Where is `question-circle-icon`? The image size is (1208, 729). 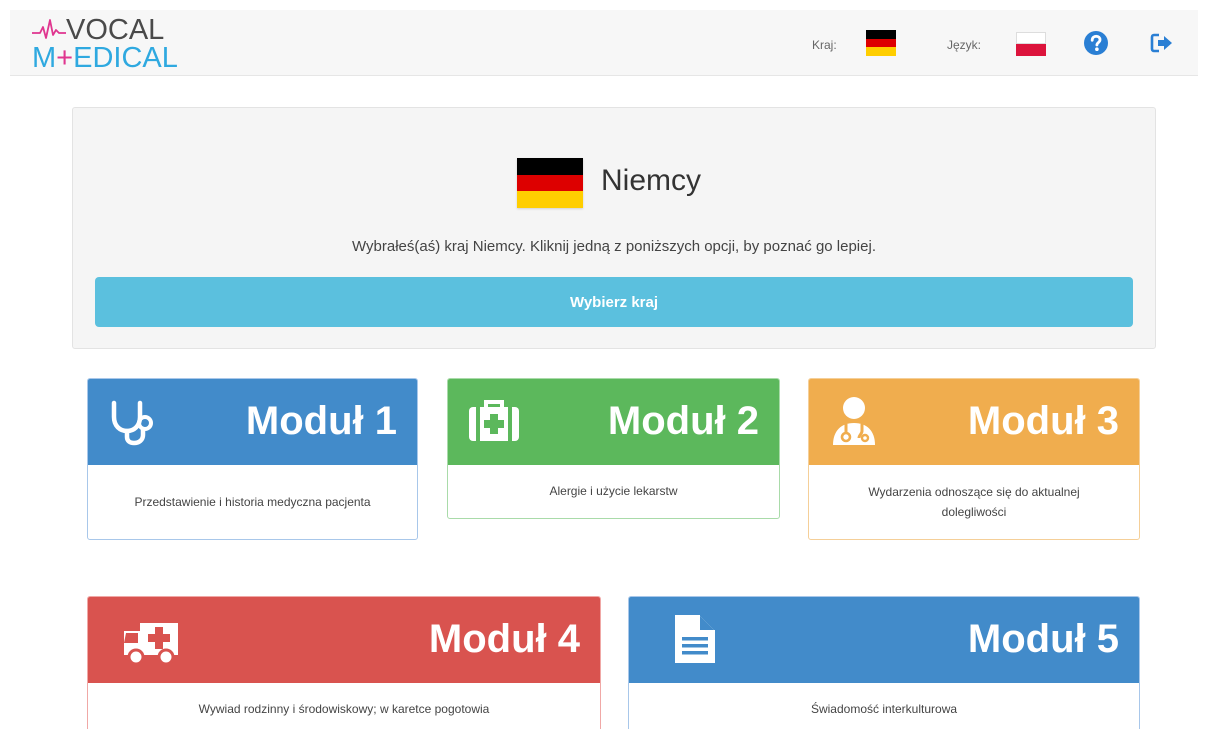 question-circle-icon is located at coordinates (1096, 43).